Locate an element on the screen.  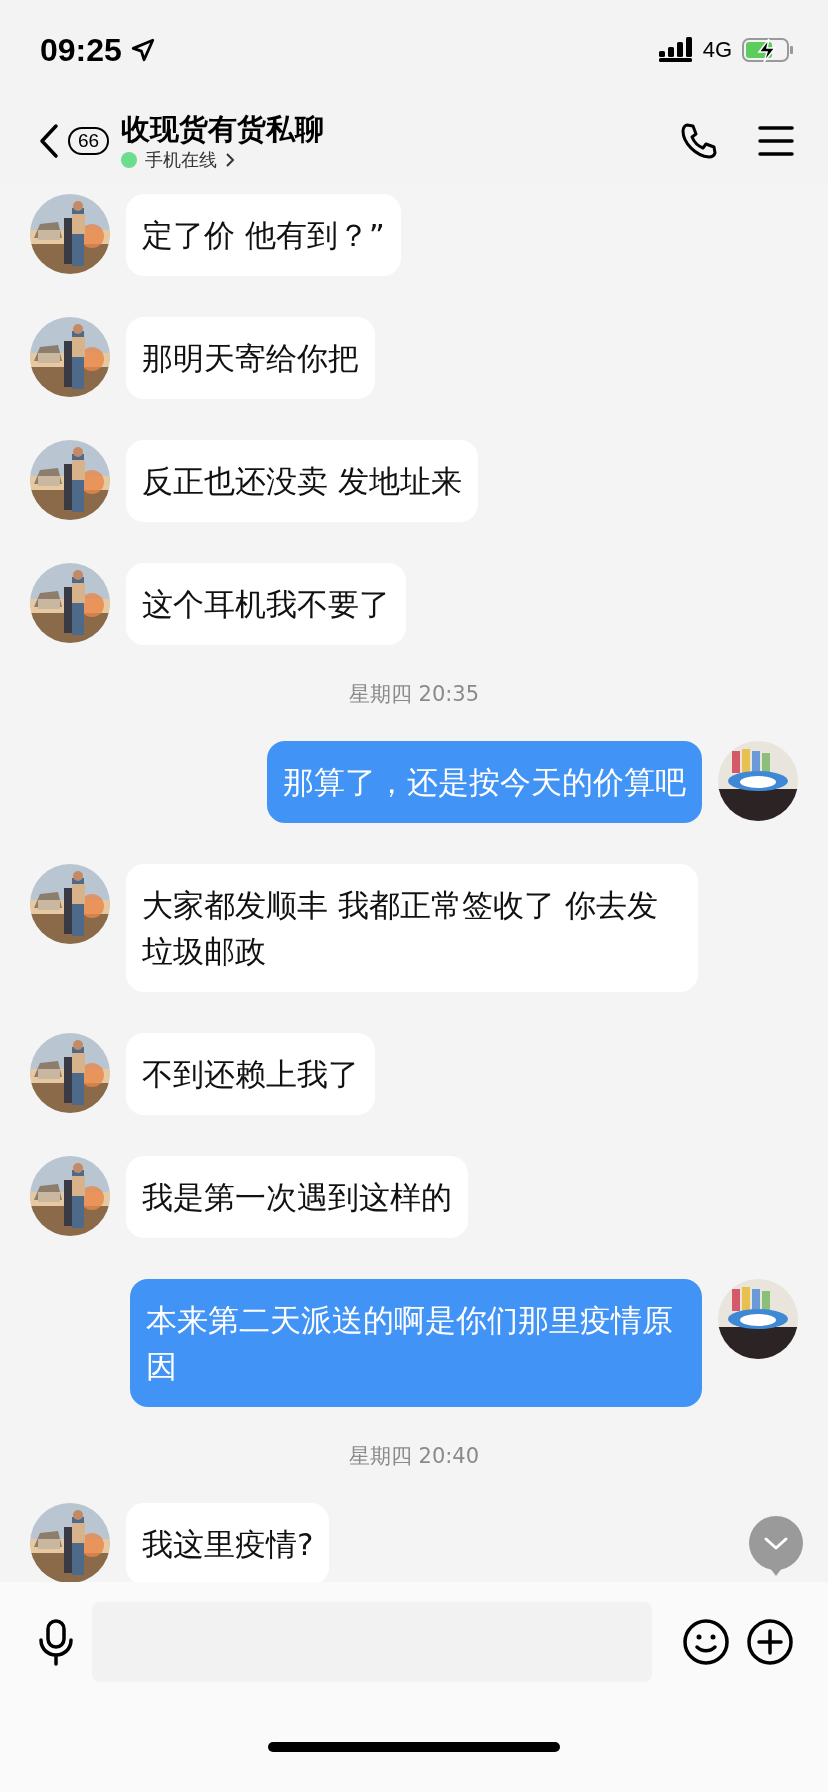
signal-icon is located at coordinates (675, 50).